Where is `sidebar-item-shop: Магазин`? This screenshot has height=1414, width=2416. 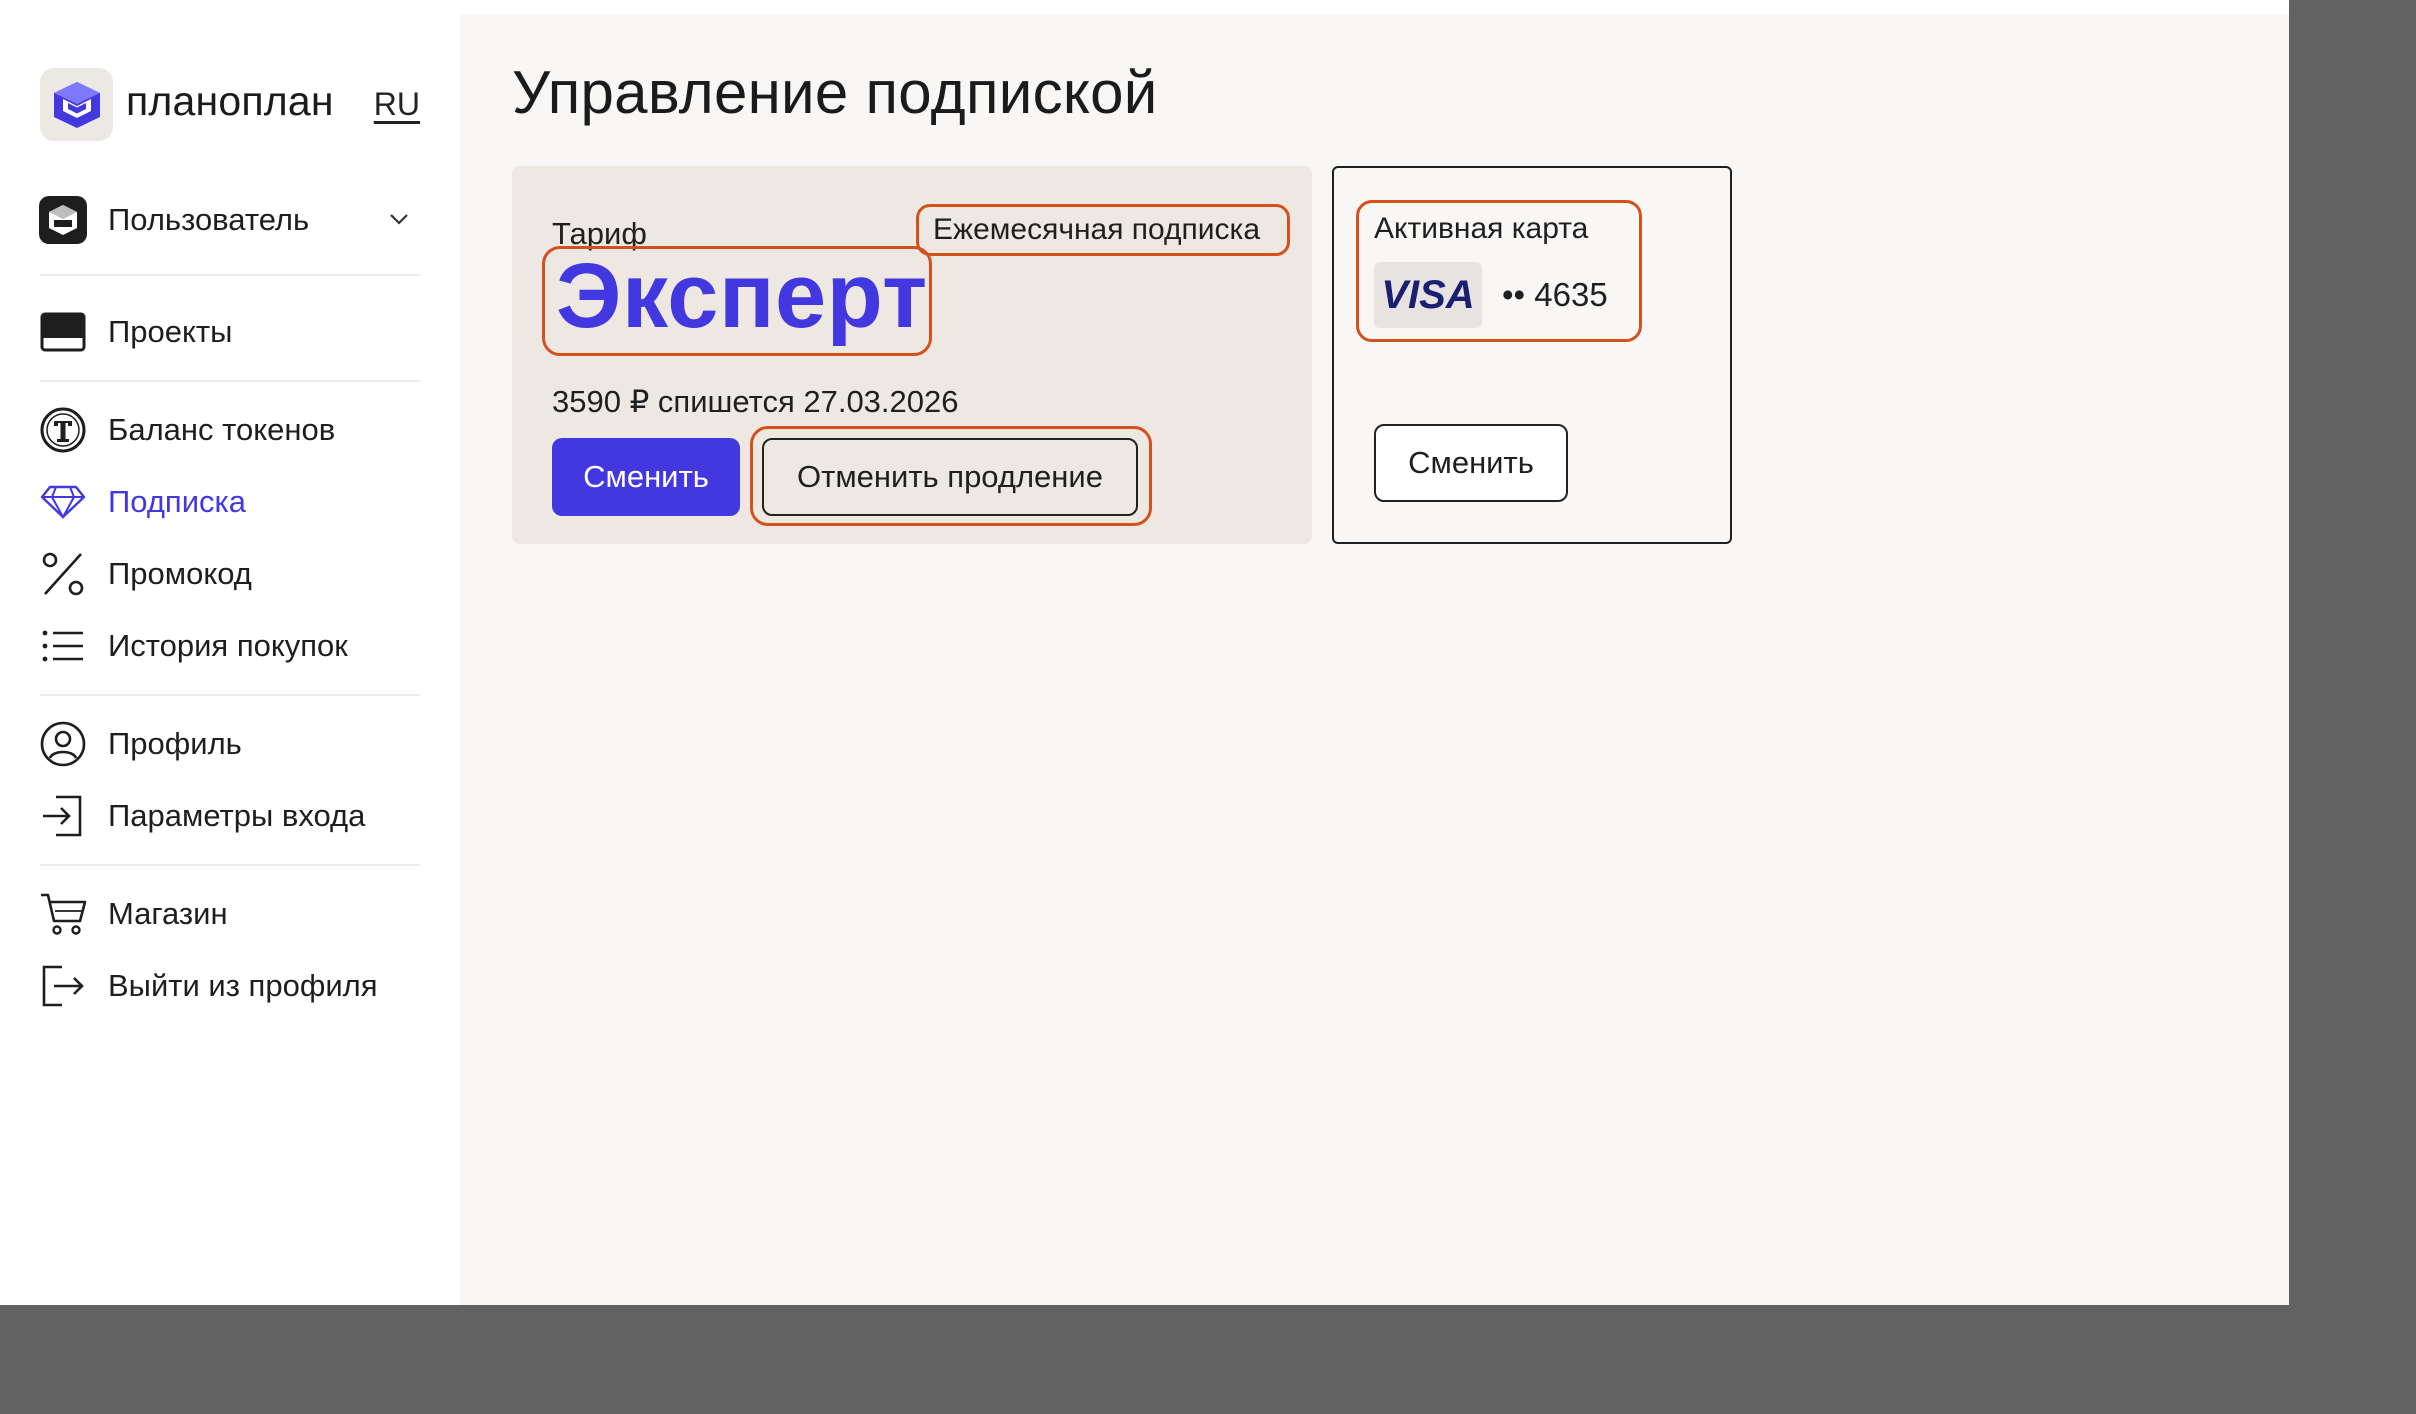 sidebar-item-shop: Магазин is located at coordinates (230, 914).